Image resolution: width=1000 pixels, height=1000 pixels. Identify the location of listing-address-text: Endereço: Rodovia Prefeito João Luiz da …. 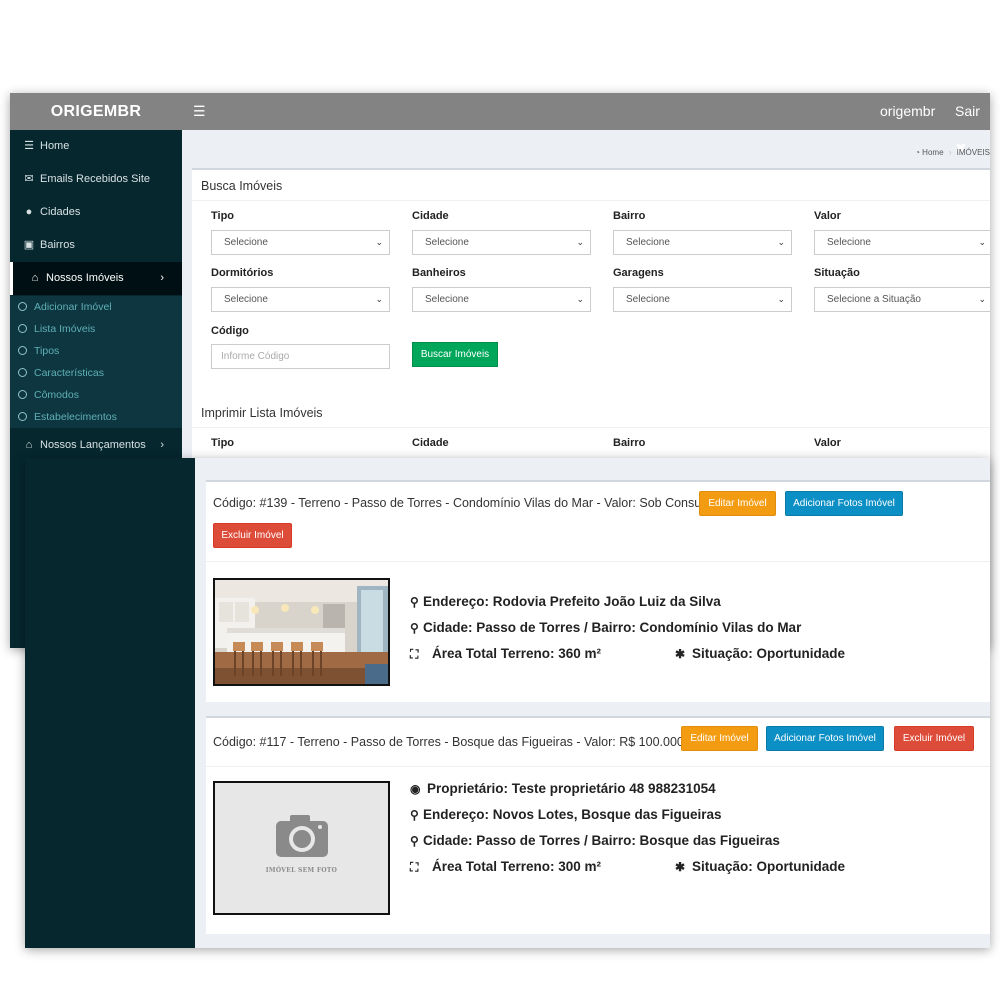
(572, 601).